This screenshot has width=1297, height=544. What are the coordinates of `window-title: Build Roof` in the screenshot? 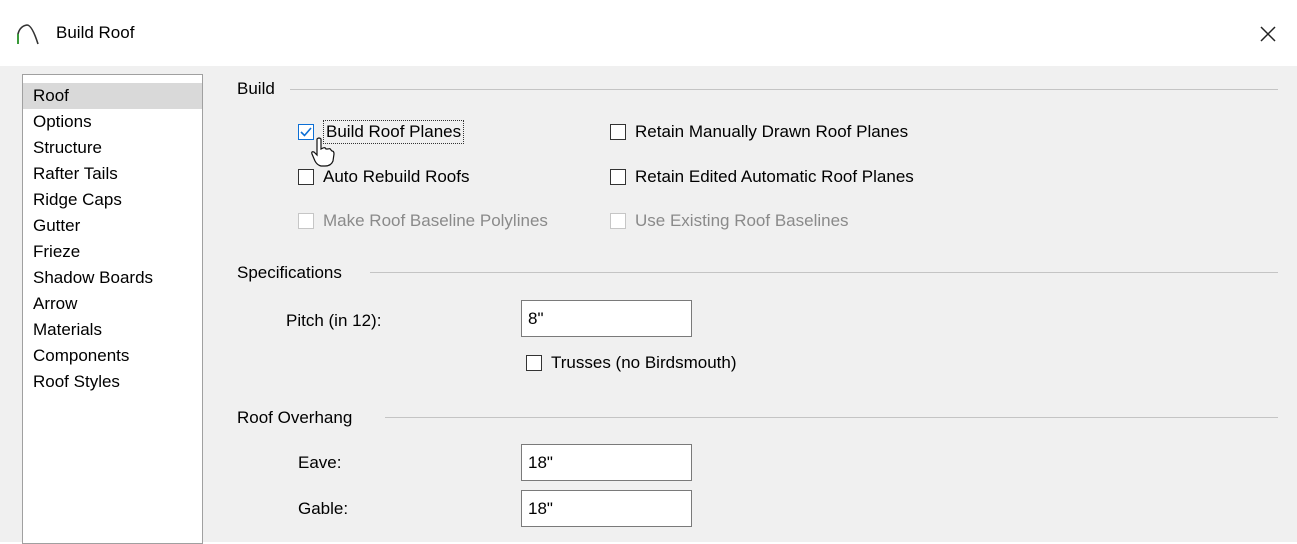 It's located at (95, 32).